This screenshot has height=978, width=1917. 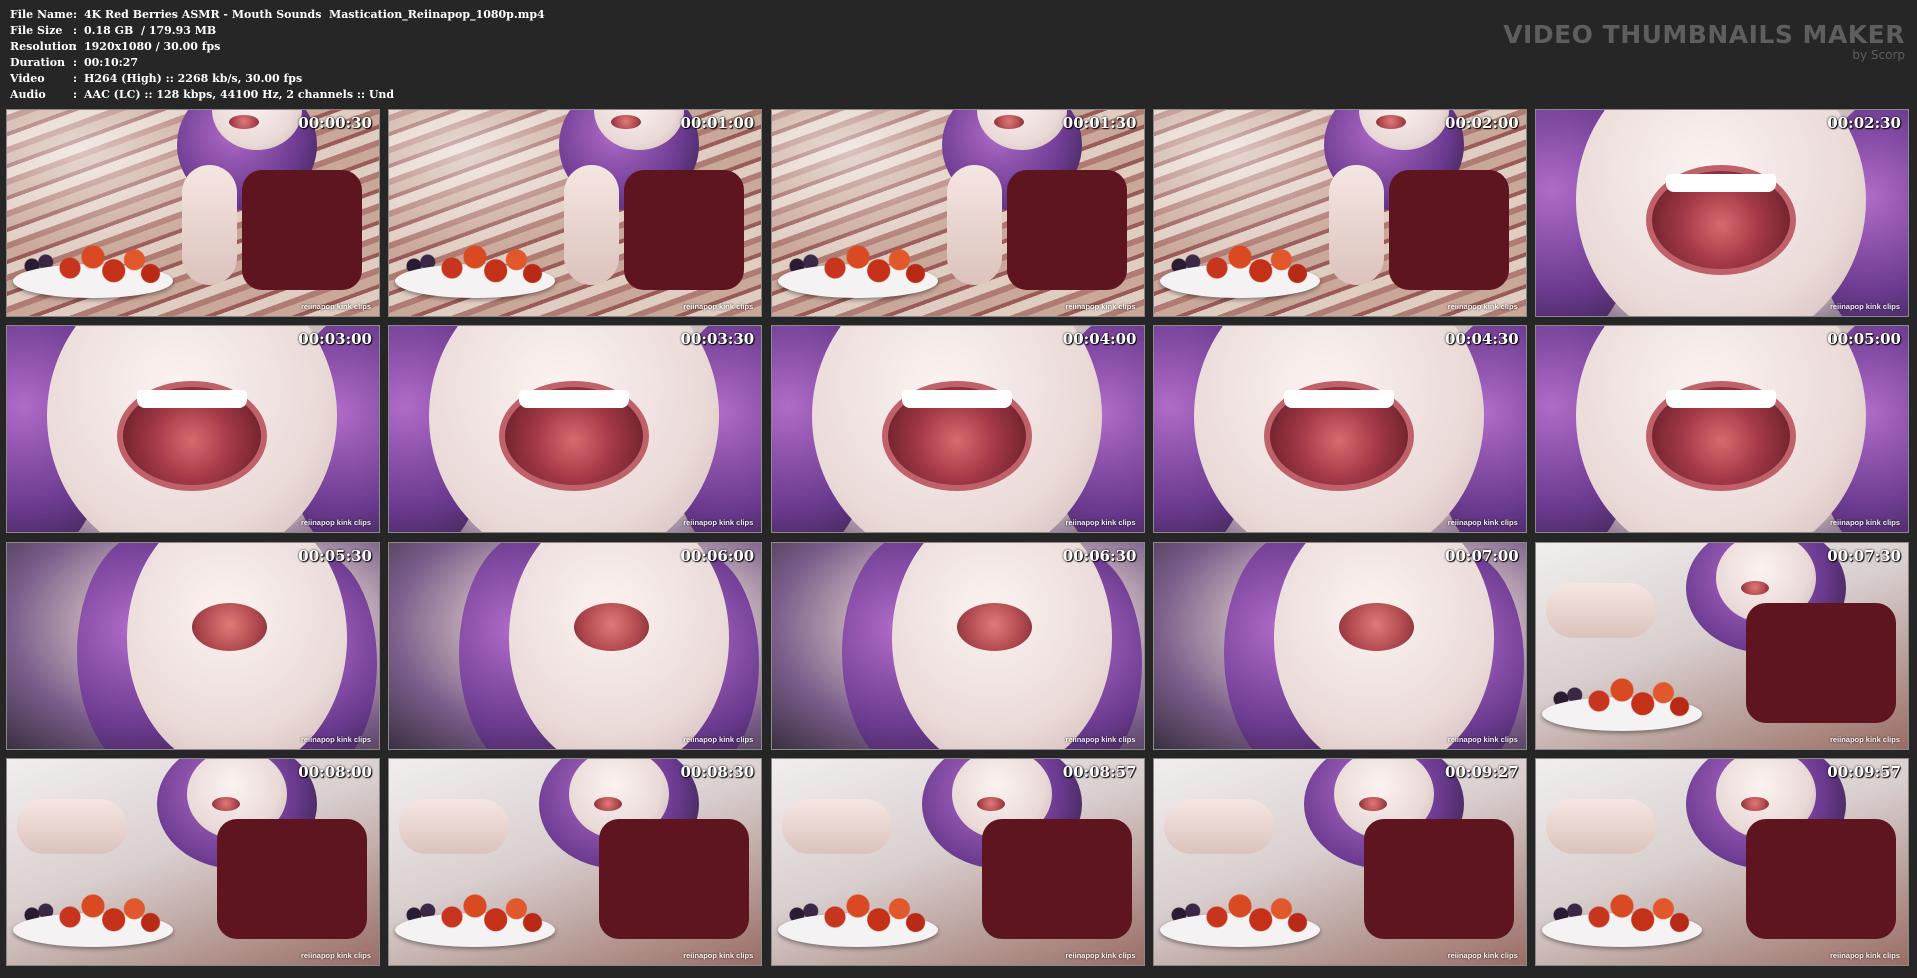 I want to click on video-thumbnail: 00:01:30 reiinapop kink clips, so click(x=957, y=213).